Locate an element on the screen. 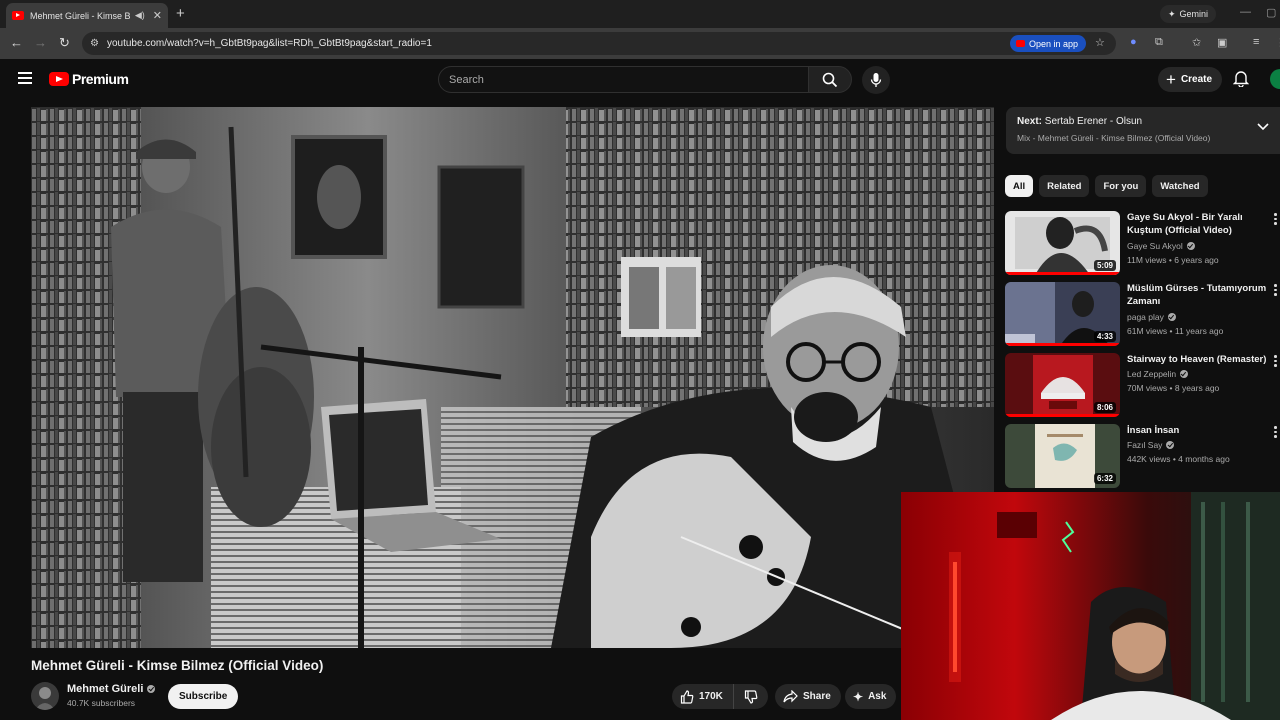 This screenshot has height=720, width=1280. duration-badge: 4:33 is located at coordinates (1104, 336).